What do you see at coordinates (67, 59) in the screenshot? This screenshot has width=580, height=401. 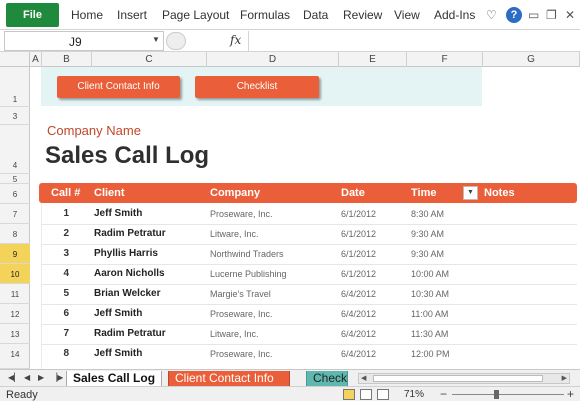 I see `column-header-b: B` at bounding box center [67, 59].